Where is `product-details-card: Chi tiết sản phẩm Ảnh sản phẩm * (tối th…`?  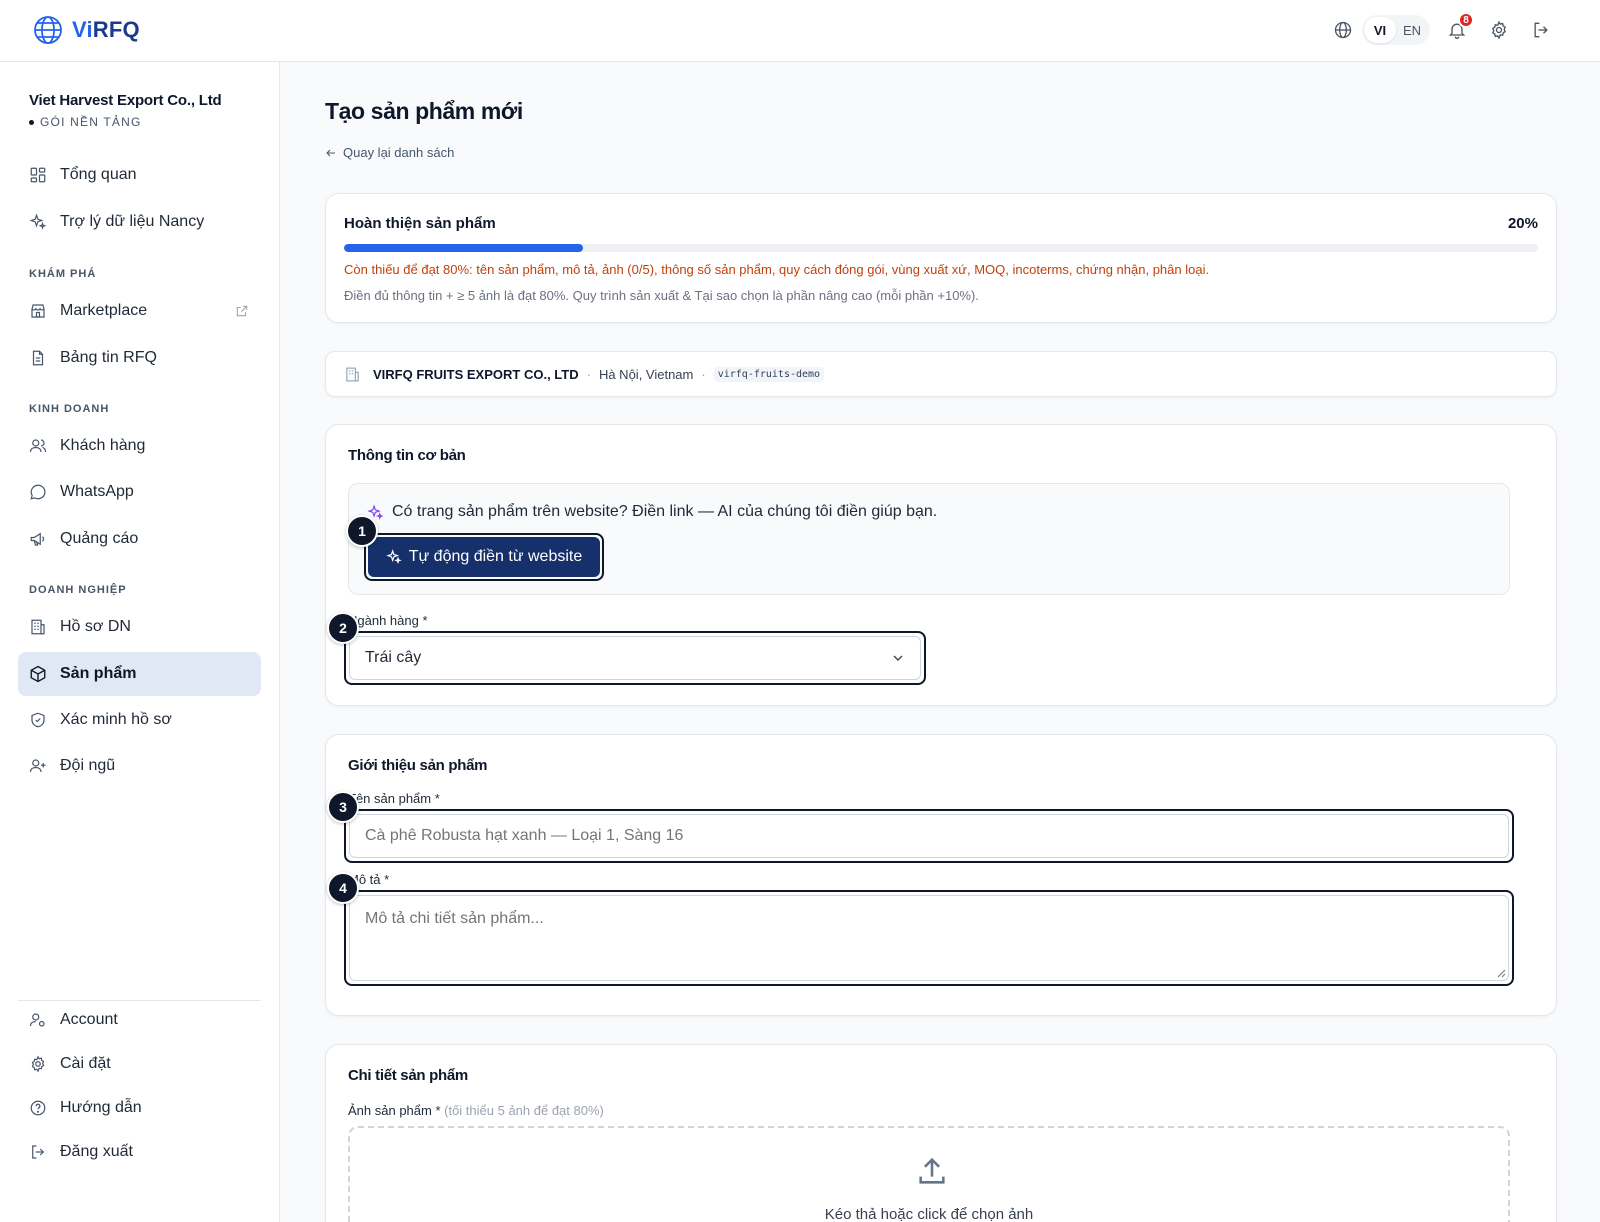
product-details-card: Chi tiết sản phẩm Ảnh sản phẩm * (tối th… is located at coordinates (941, 1133).